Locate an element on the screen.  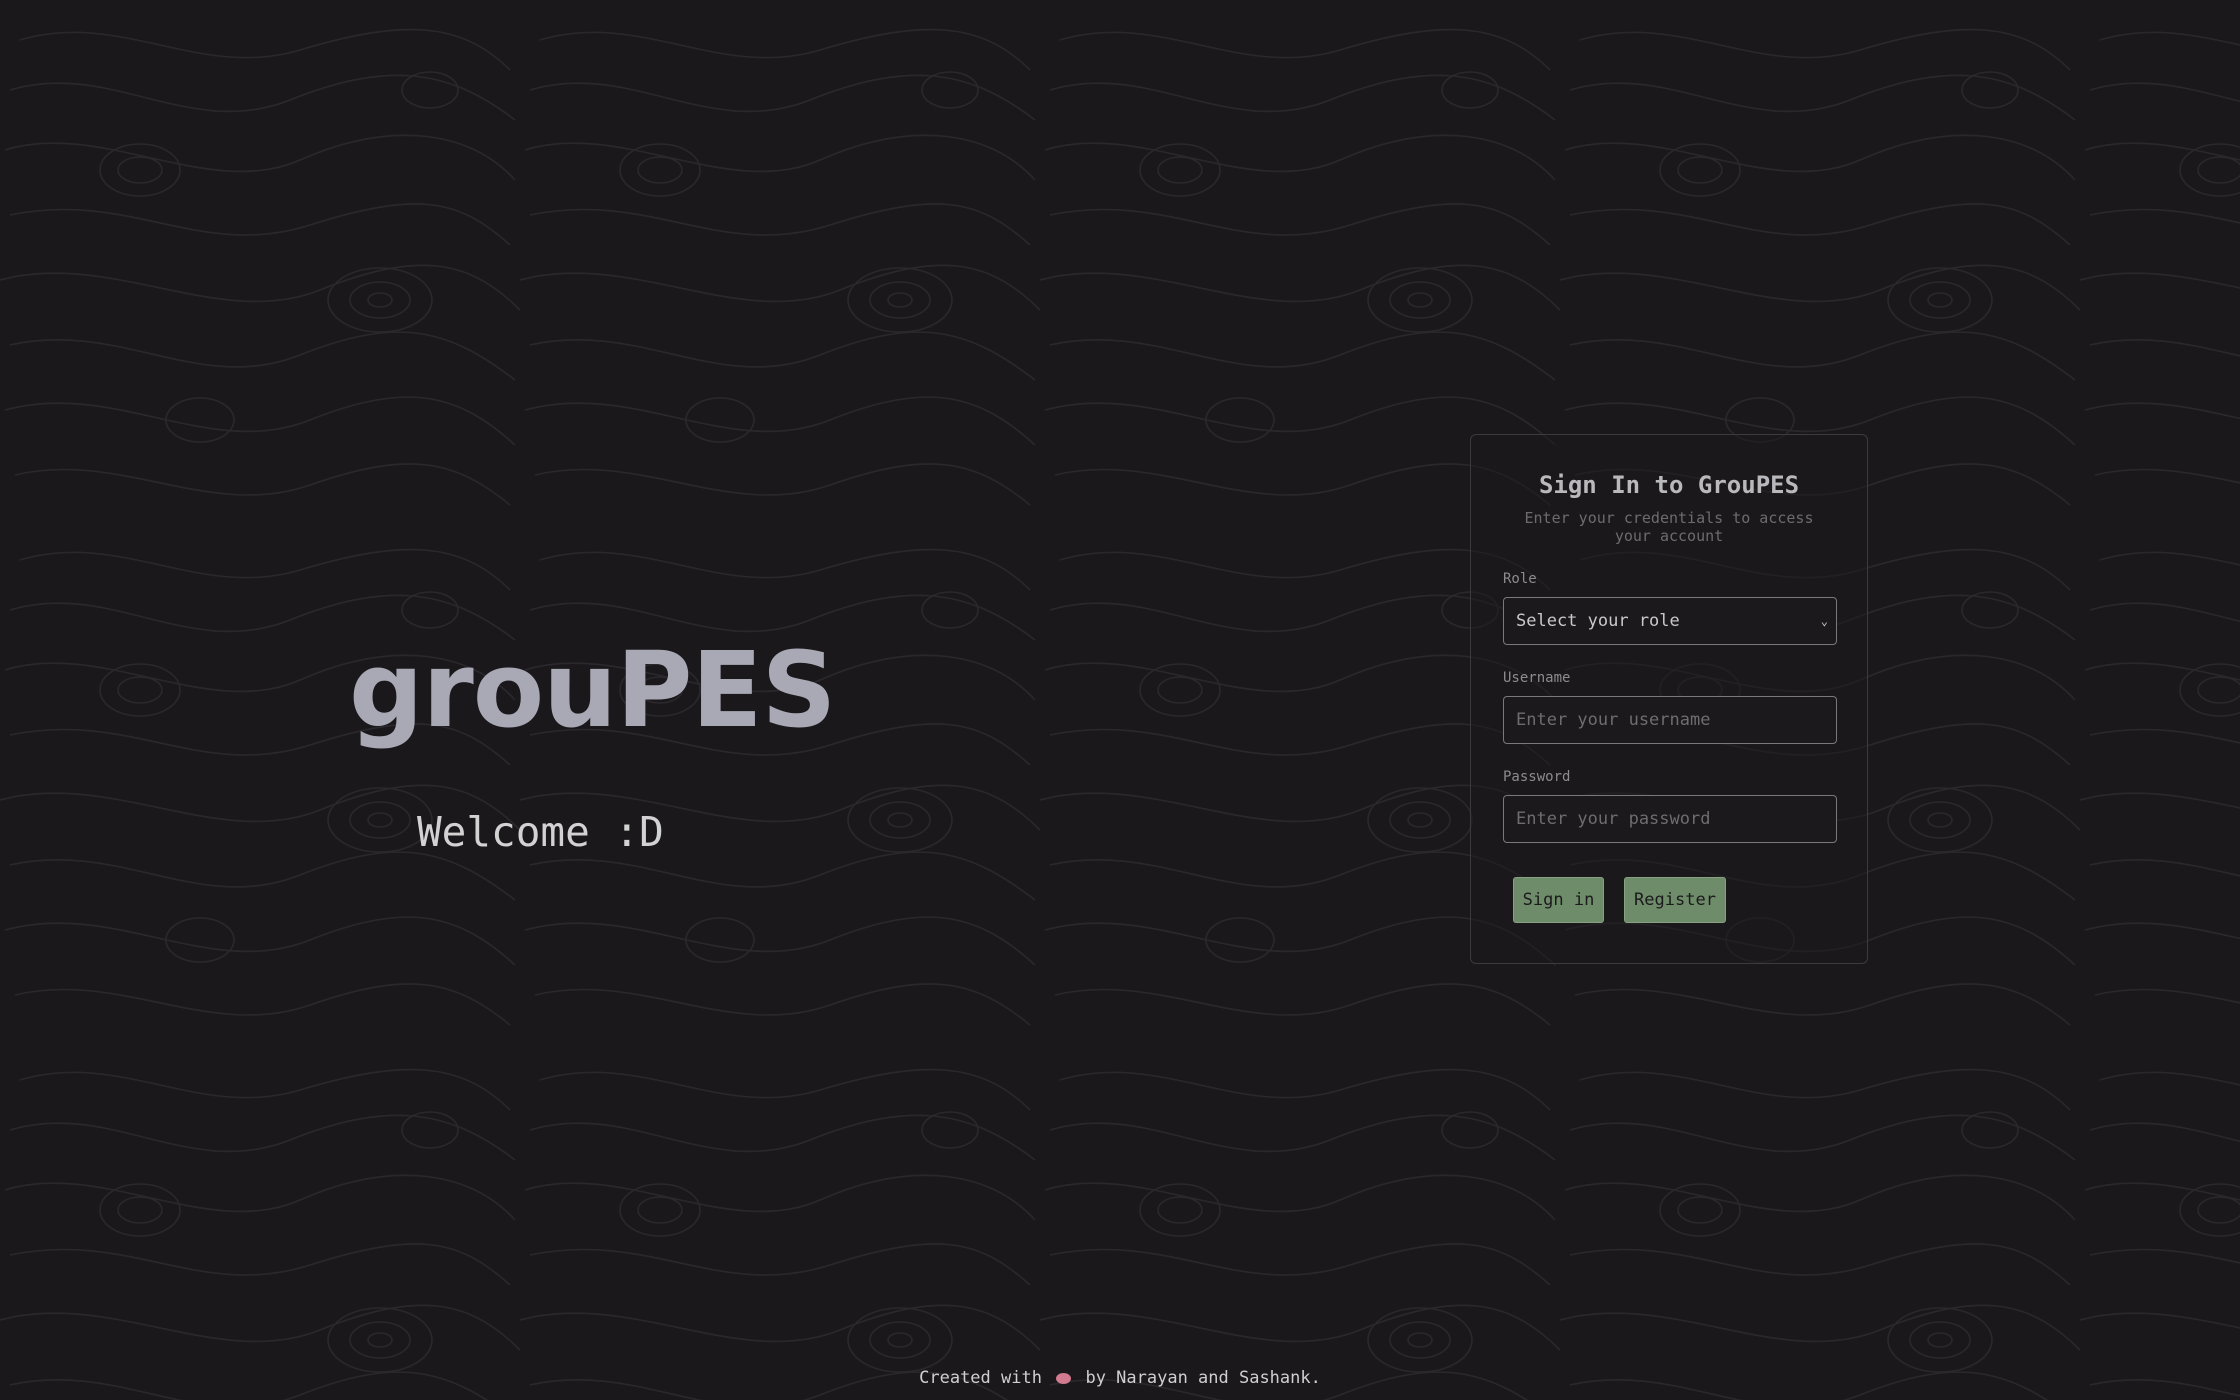
footer-credits: Created with by Narayan and Sashank. is located at coordinates (1120, 1378).